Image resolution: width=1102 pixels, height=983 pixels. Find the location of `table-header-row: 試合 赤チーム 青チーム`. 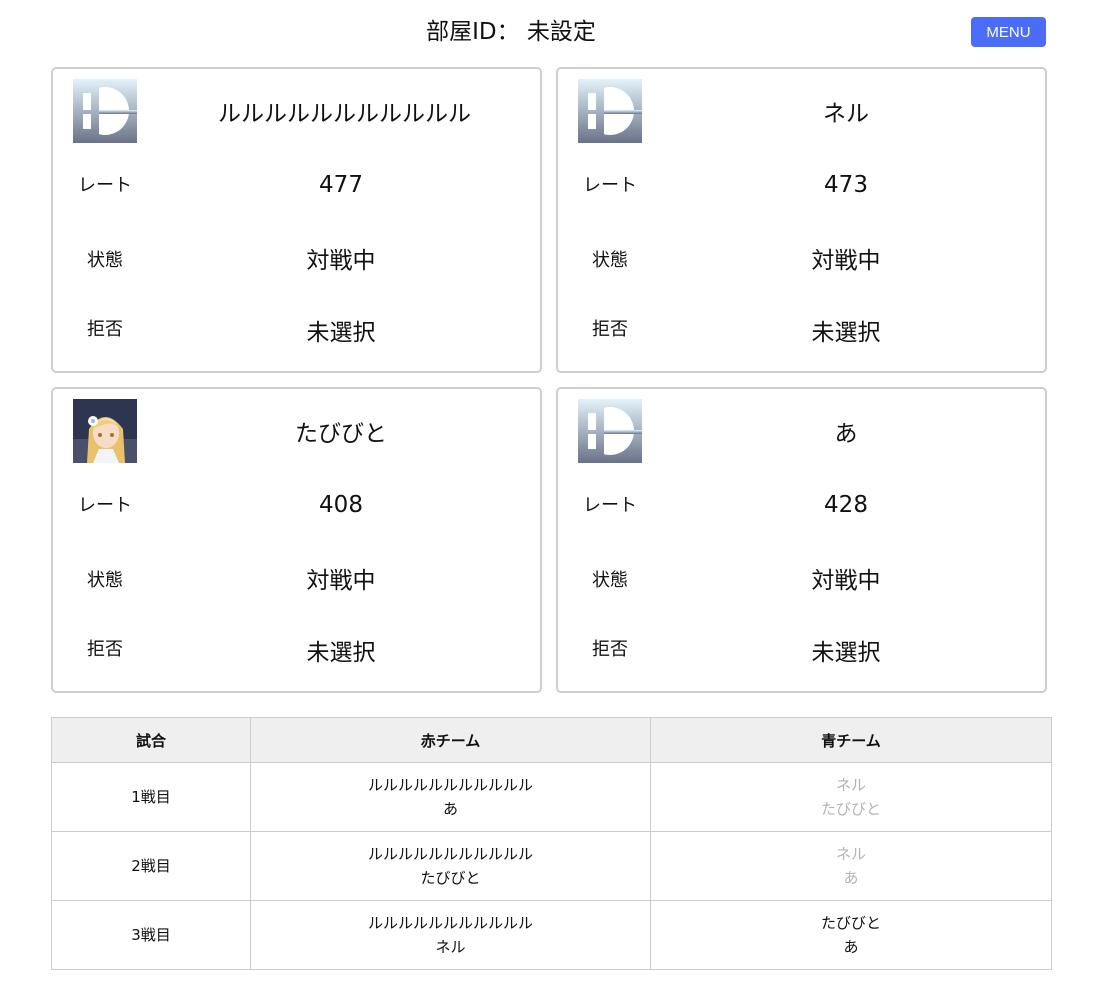

table-header-row: 試合 赤チーム 青チーム is located at coordinates (551, 740).